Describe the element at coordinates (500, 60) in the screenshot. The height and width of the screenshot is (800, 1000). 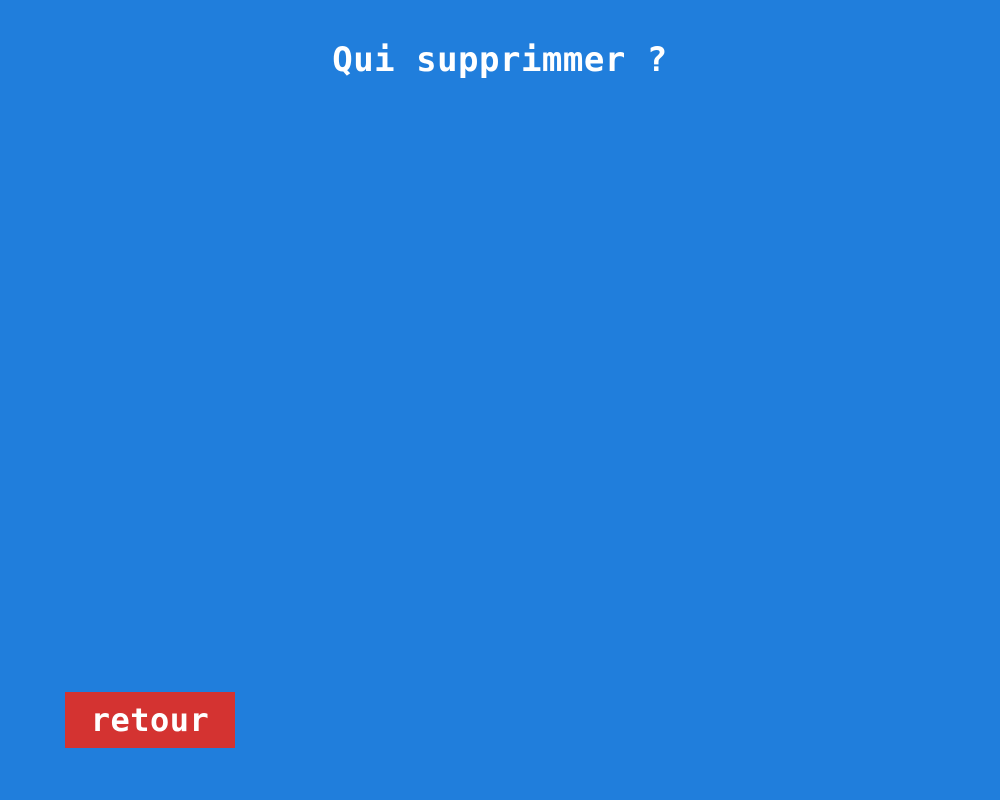
I see `page-title: Qui supprimmer ?` at that location.